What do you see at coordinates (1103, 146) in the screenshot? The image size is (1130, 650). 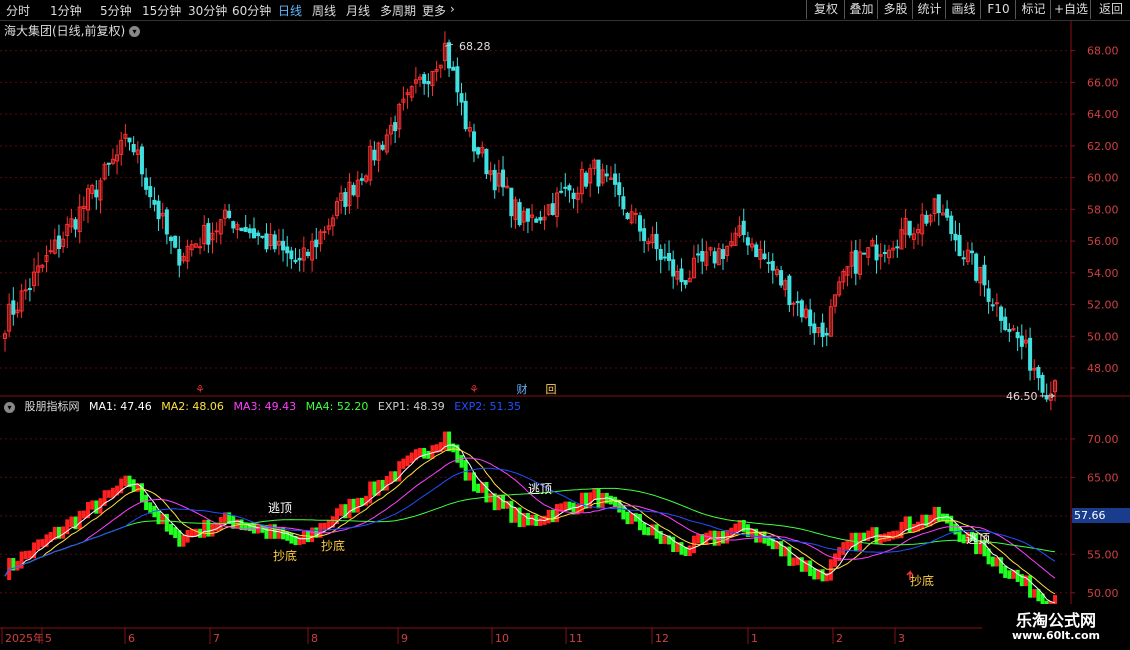 I see `main-ytick-label: 62.00` at bounding box center [1103, 146].